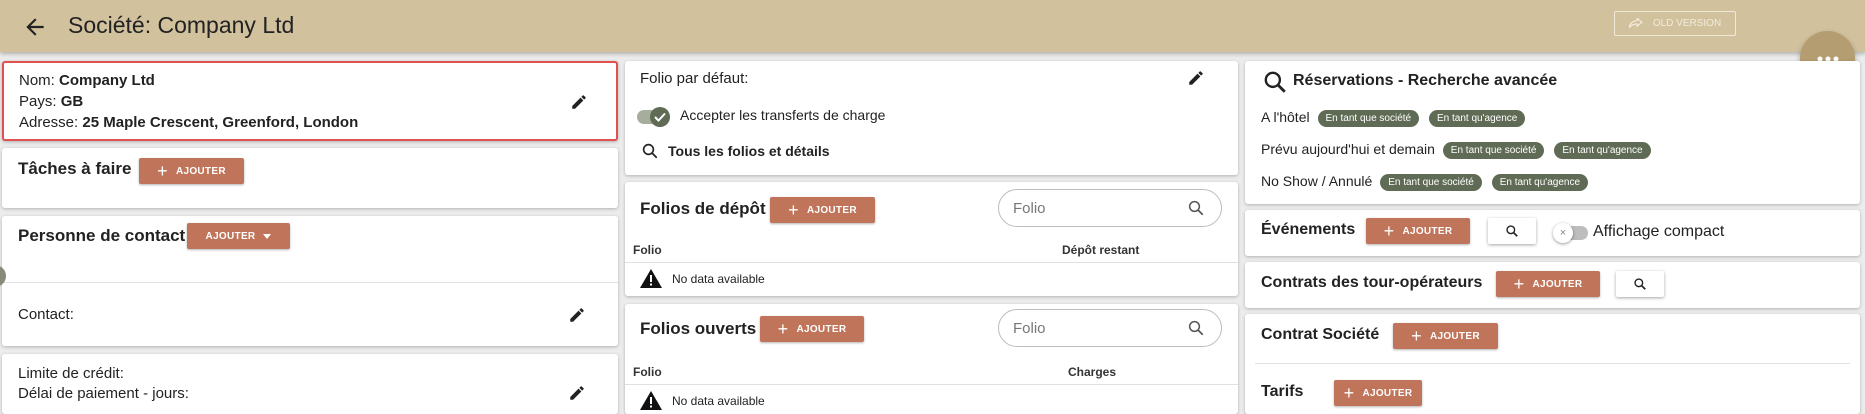 The width and height of the screenshot is (1865, 414). What do you see at coordinates (1427, 231) in the screenshot?
I see `events-add-label: AJOUTER` at bounding box center [1427, 231].